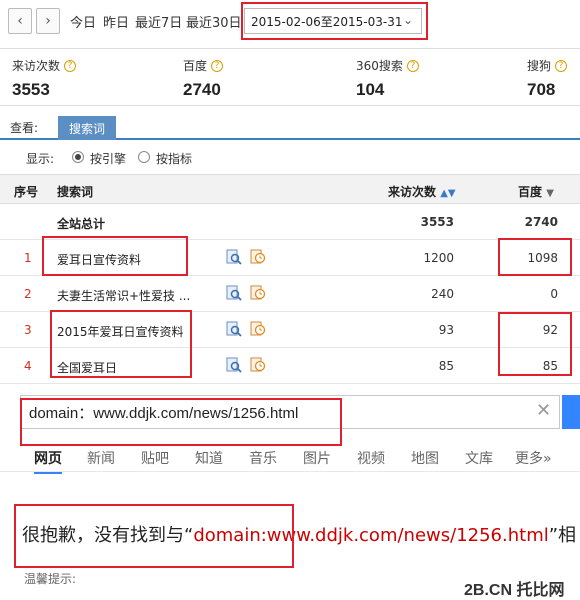 The height and width of the screenshot is (600, 580). Describe the element at coordinates (371, 535) in the screenshot. I see `message-query: domain:www.ddjk.com/news/1256.html` at that location.